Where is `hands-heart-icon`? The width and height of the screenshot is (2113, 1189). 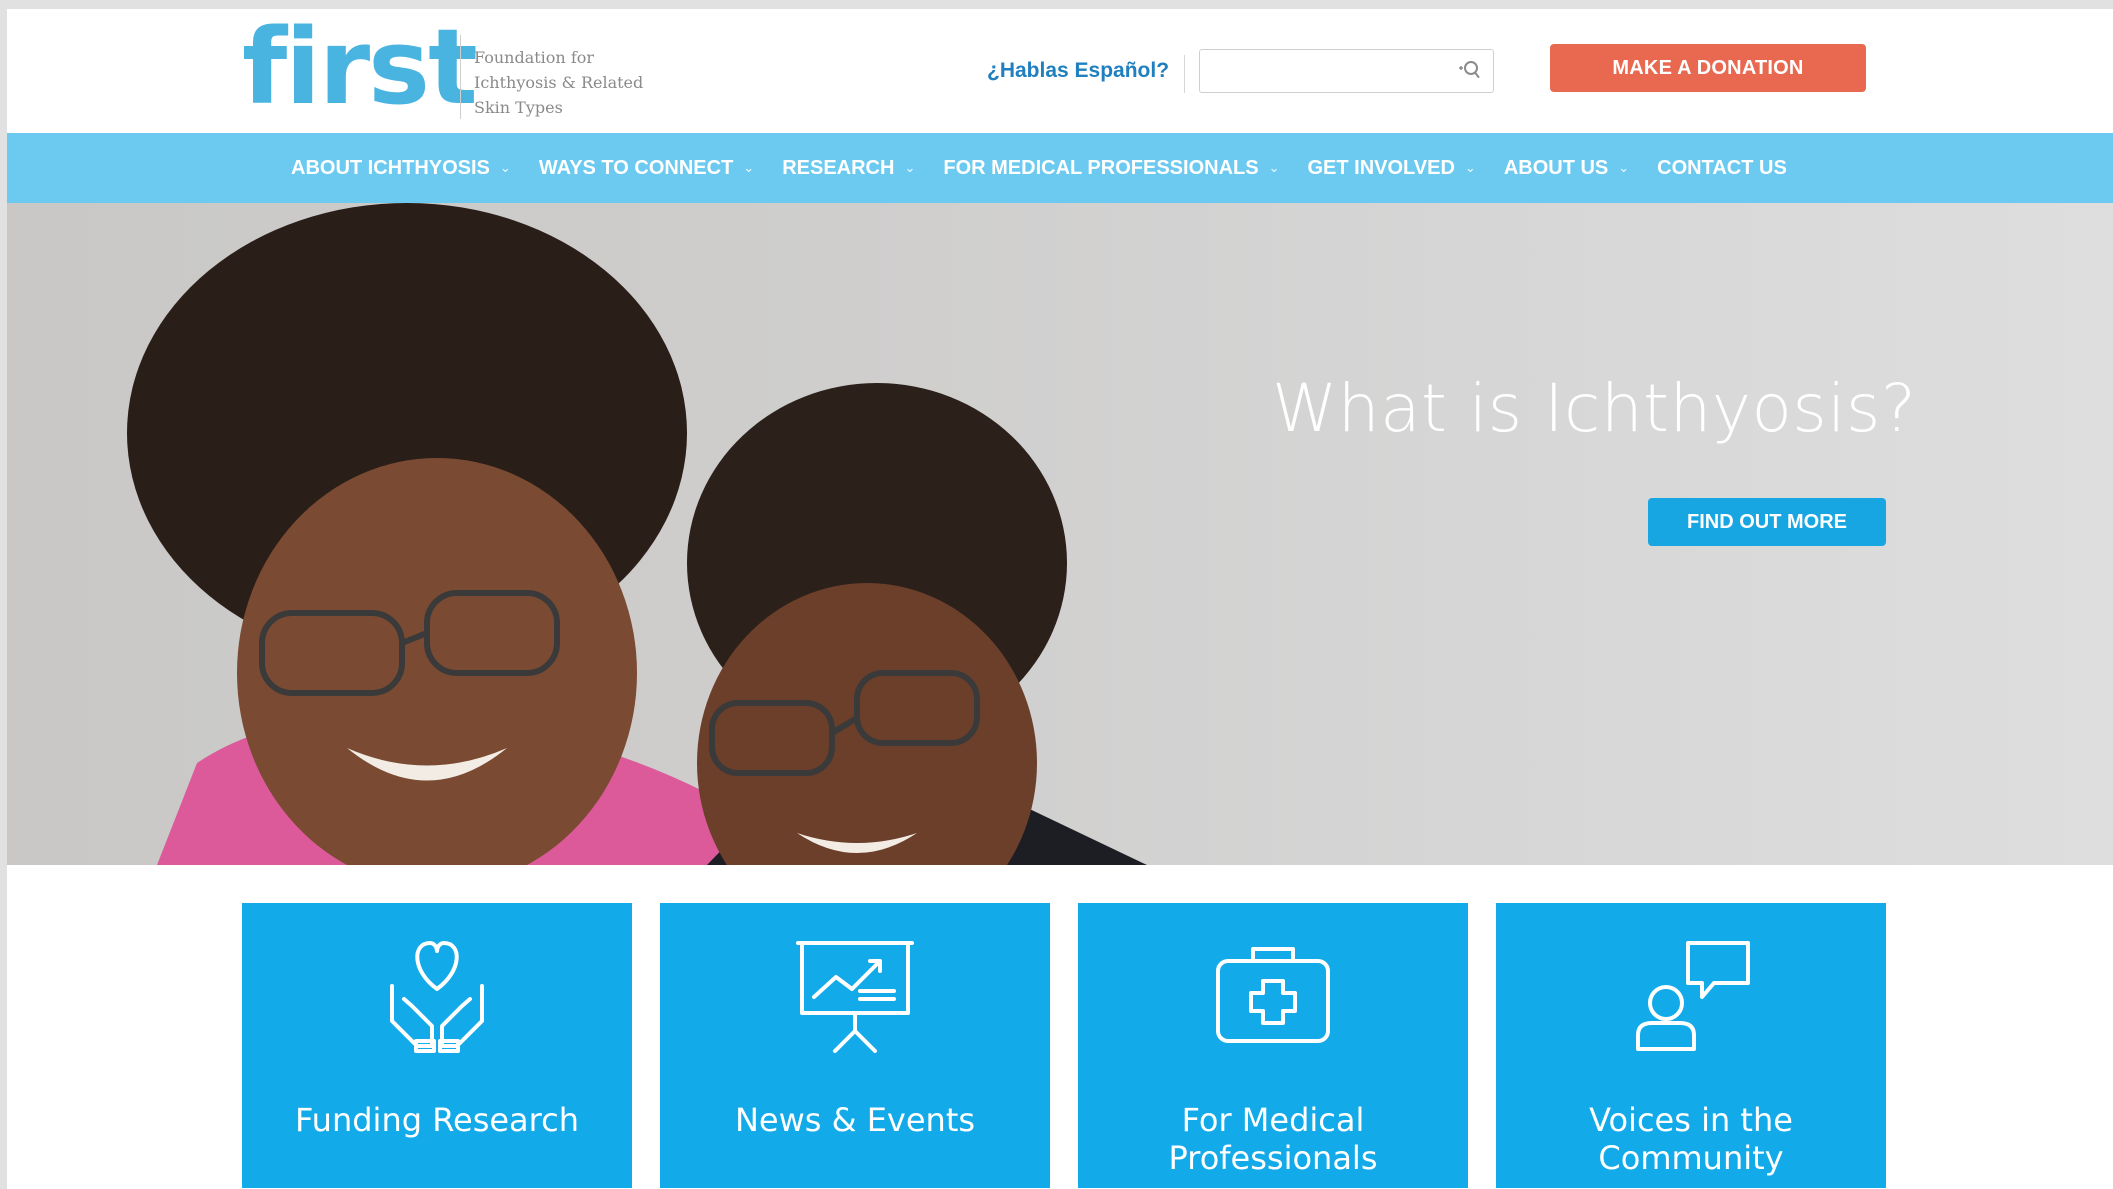 hands-heart-icon is located at coordinates (437, 997).